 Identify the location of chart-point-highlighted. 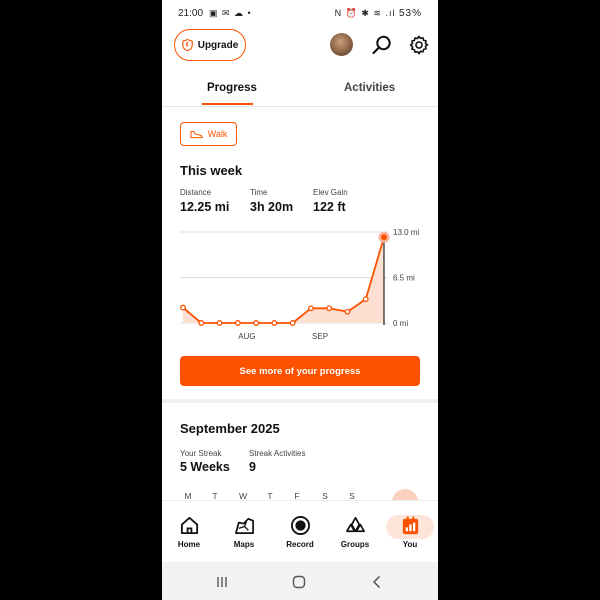
(384, 237).